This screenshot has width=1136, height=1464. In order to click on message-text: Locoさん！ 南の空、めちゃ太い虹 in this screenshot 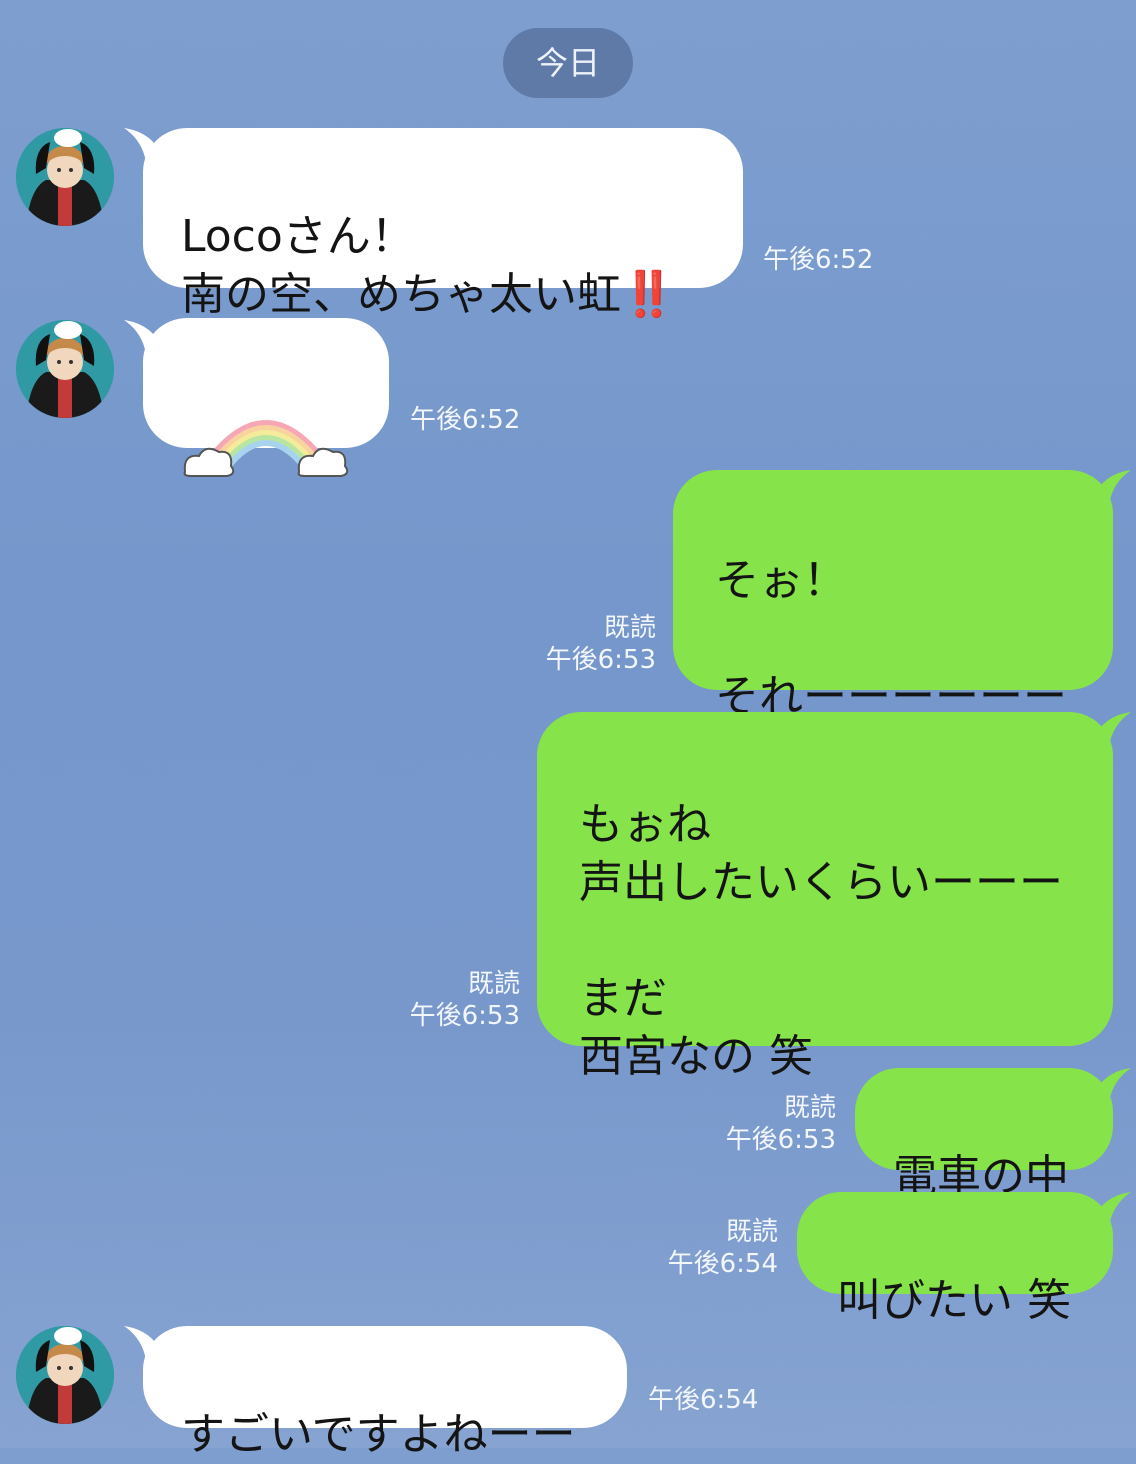, I will do `click(401, 265)`.